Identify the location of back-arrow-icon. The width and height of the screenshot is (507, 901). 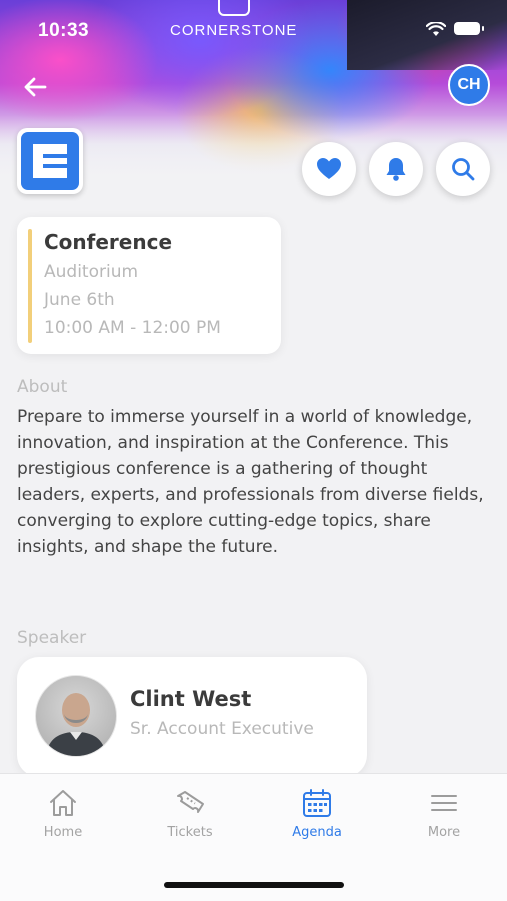
(35, 87).